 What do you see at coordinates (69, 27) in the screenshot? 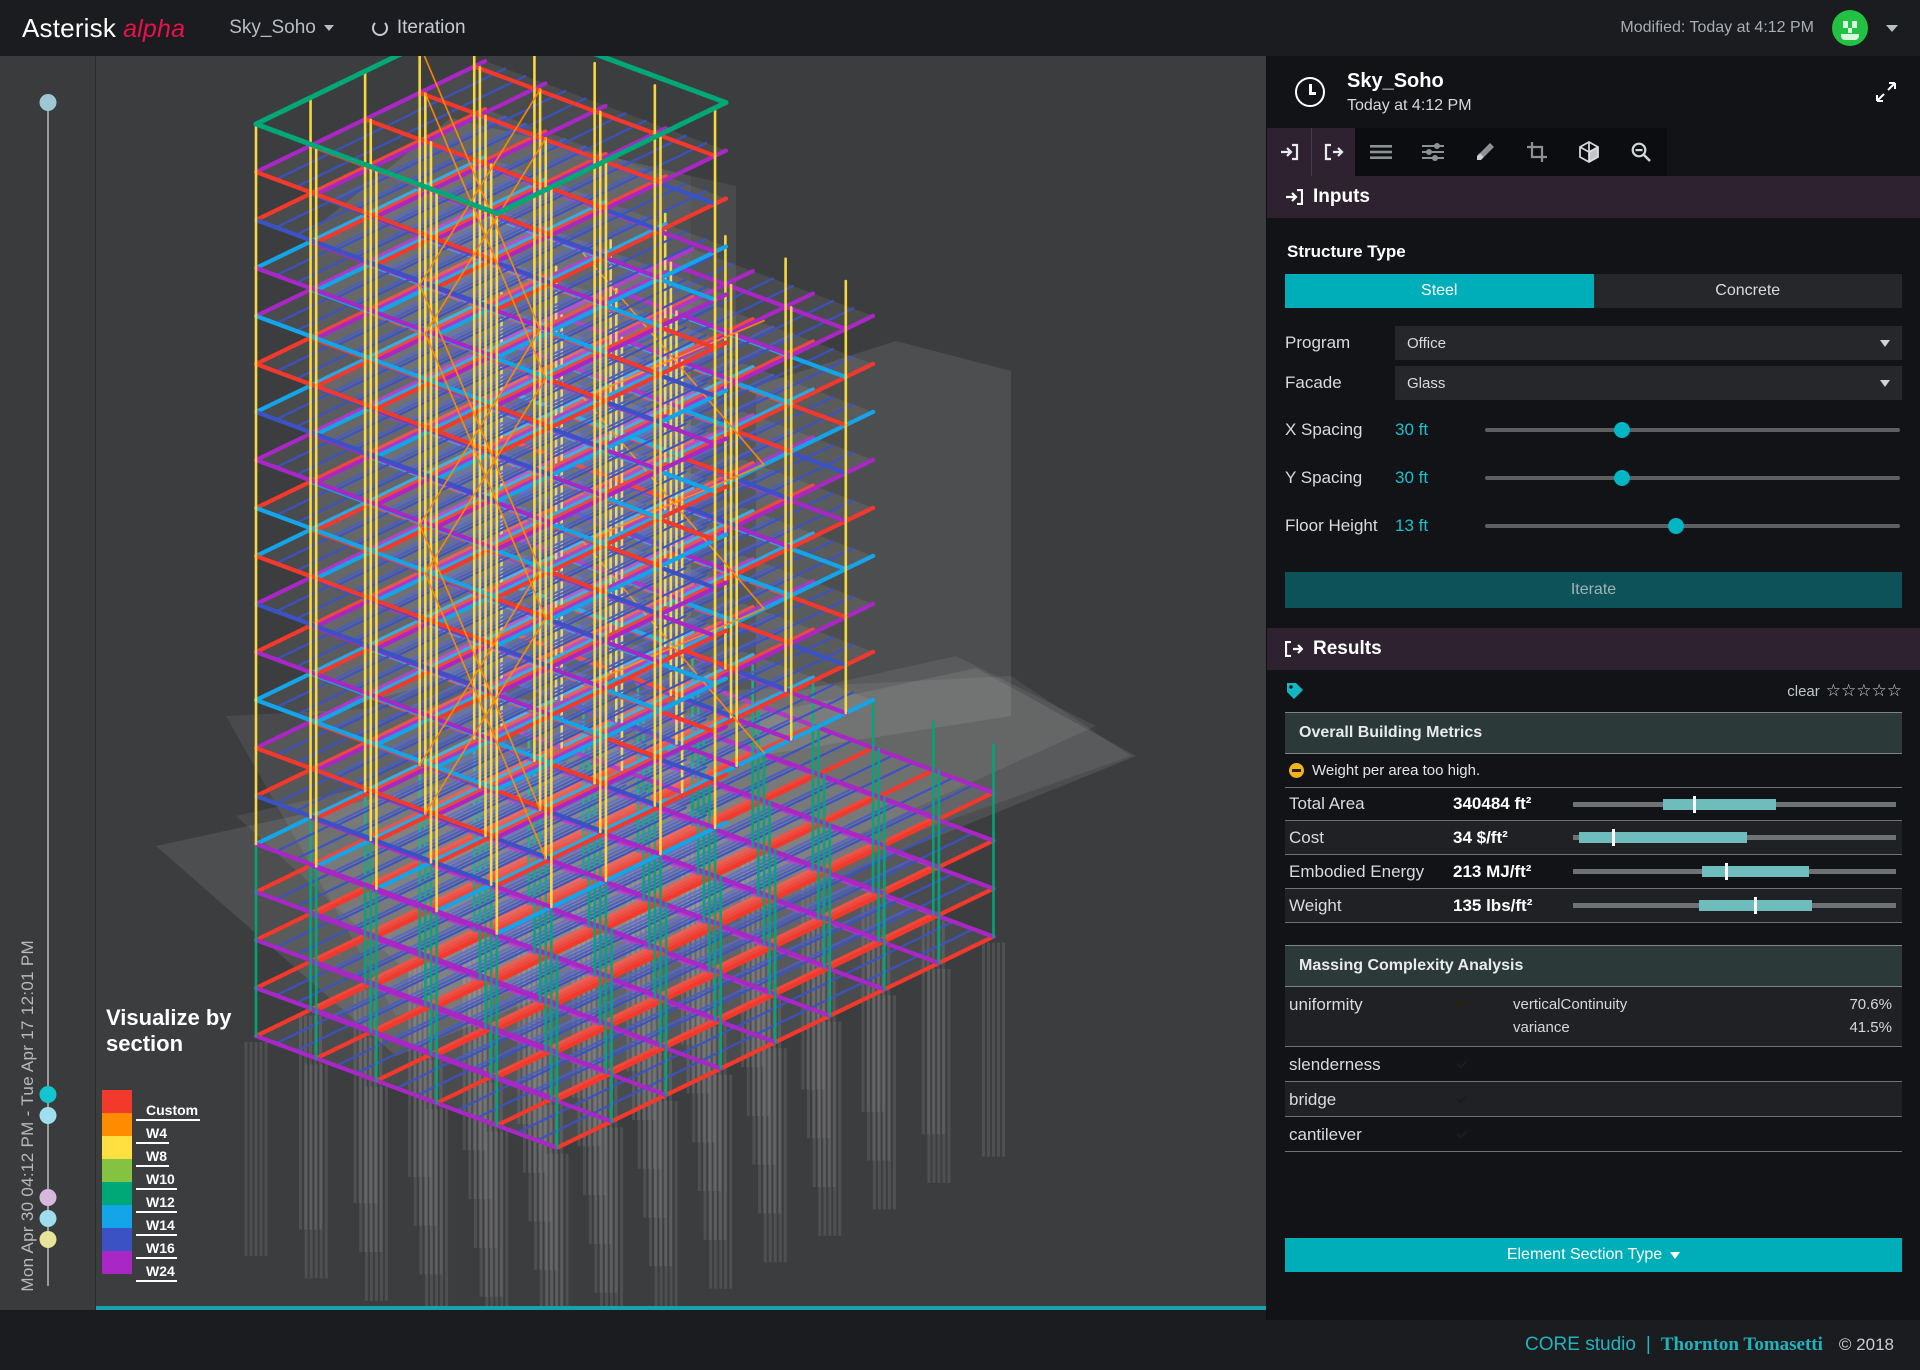
I see `brand-name: Asterisk` at bounding box center [69, 27].